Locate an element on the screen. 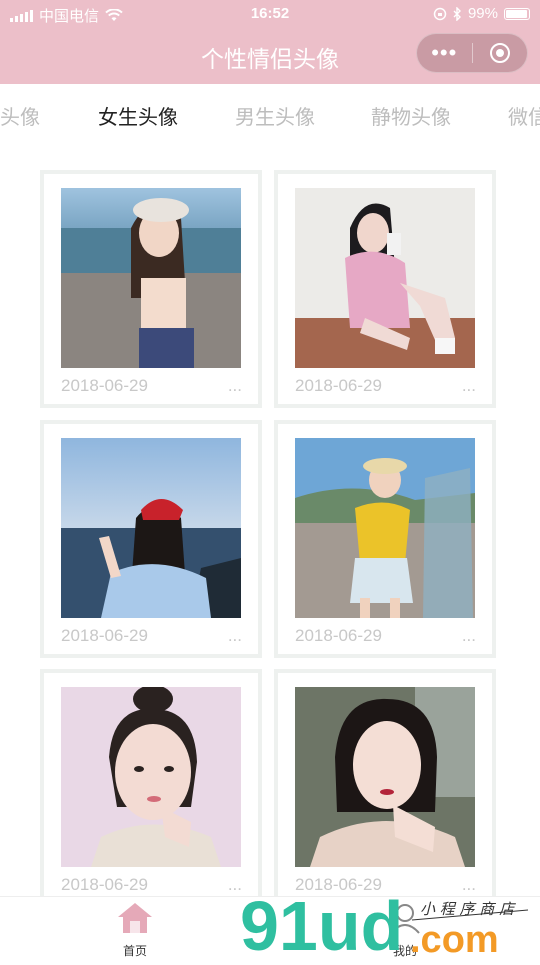 Image resolution: width=540 pixels, height=965 pixels. tab-girl-avatar: 女生头像 is located at coordinates (138, 115).